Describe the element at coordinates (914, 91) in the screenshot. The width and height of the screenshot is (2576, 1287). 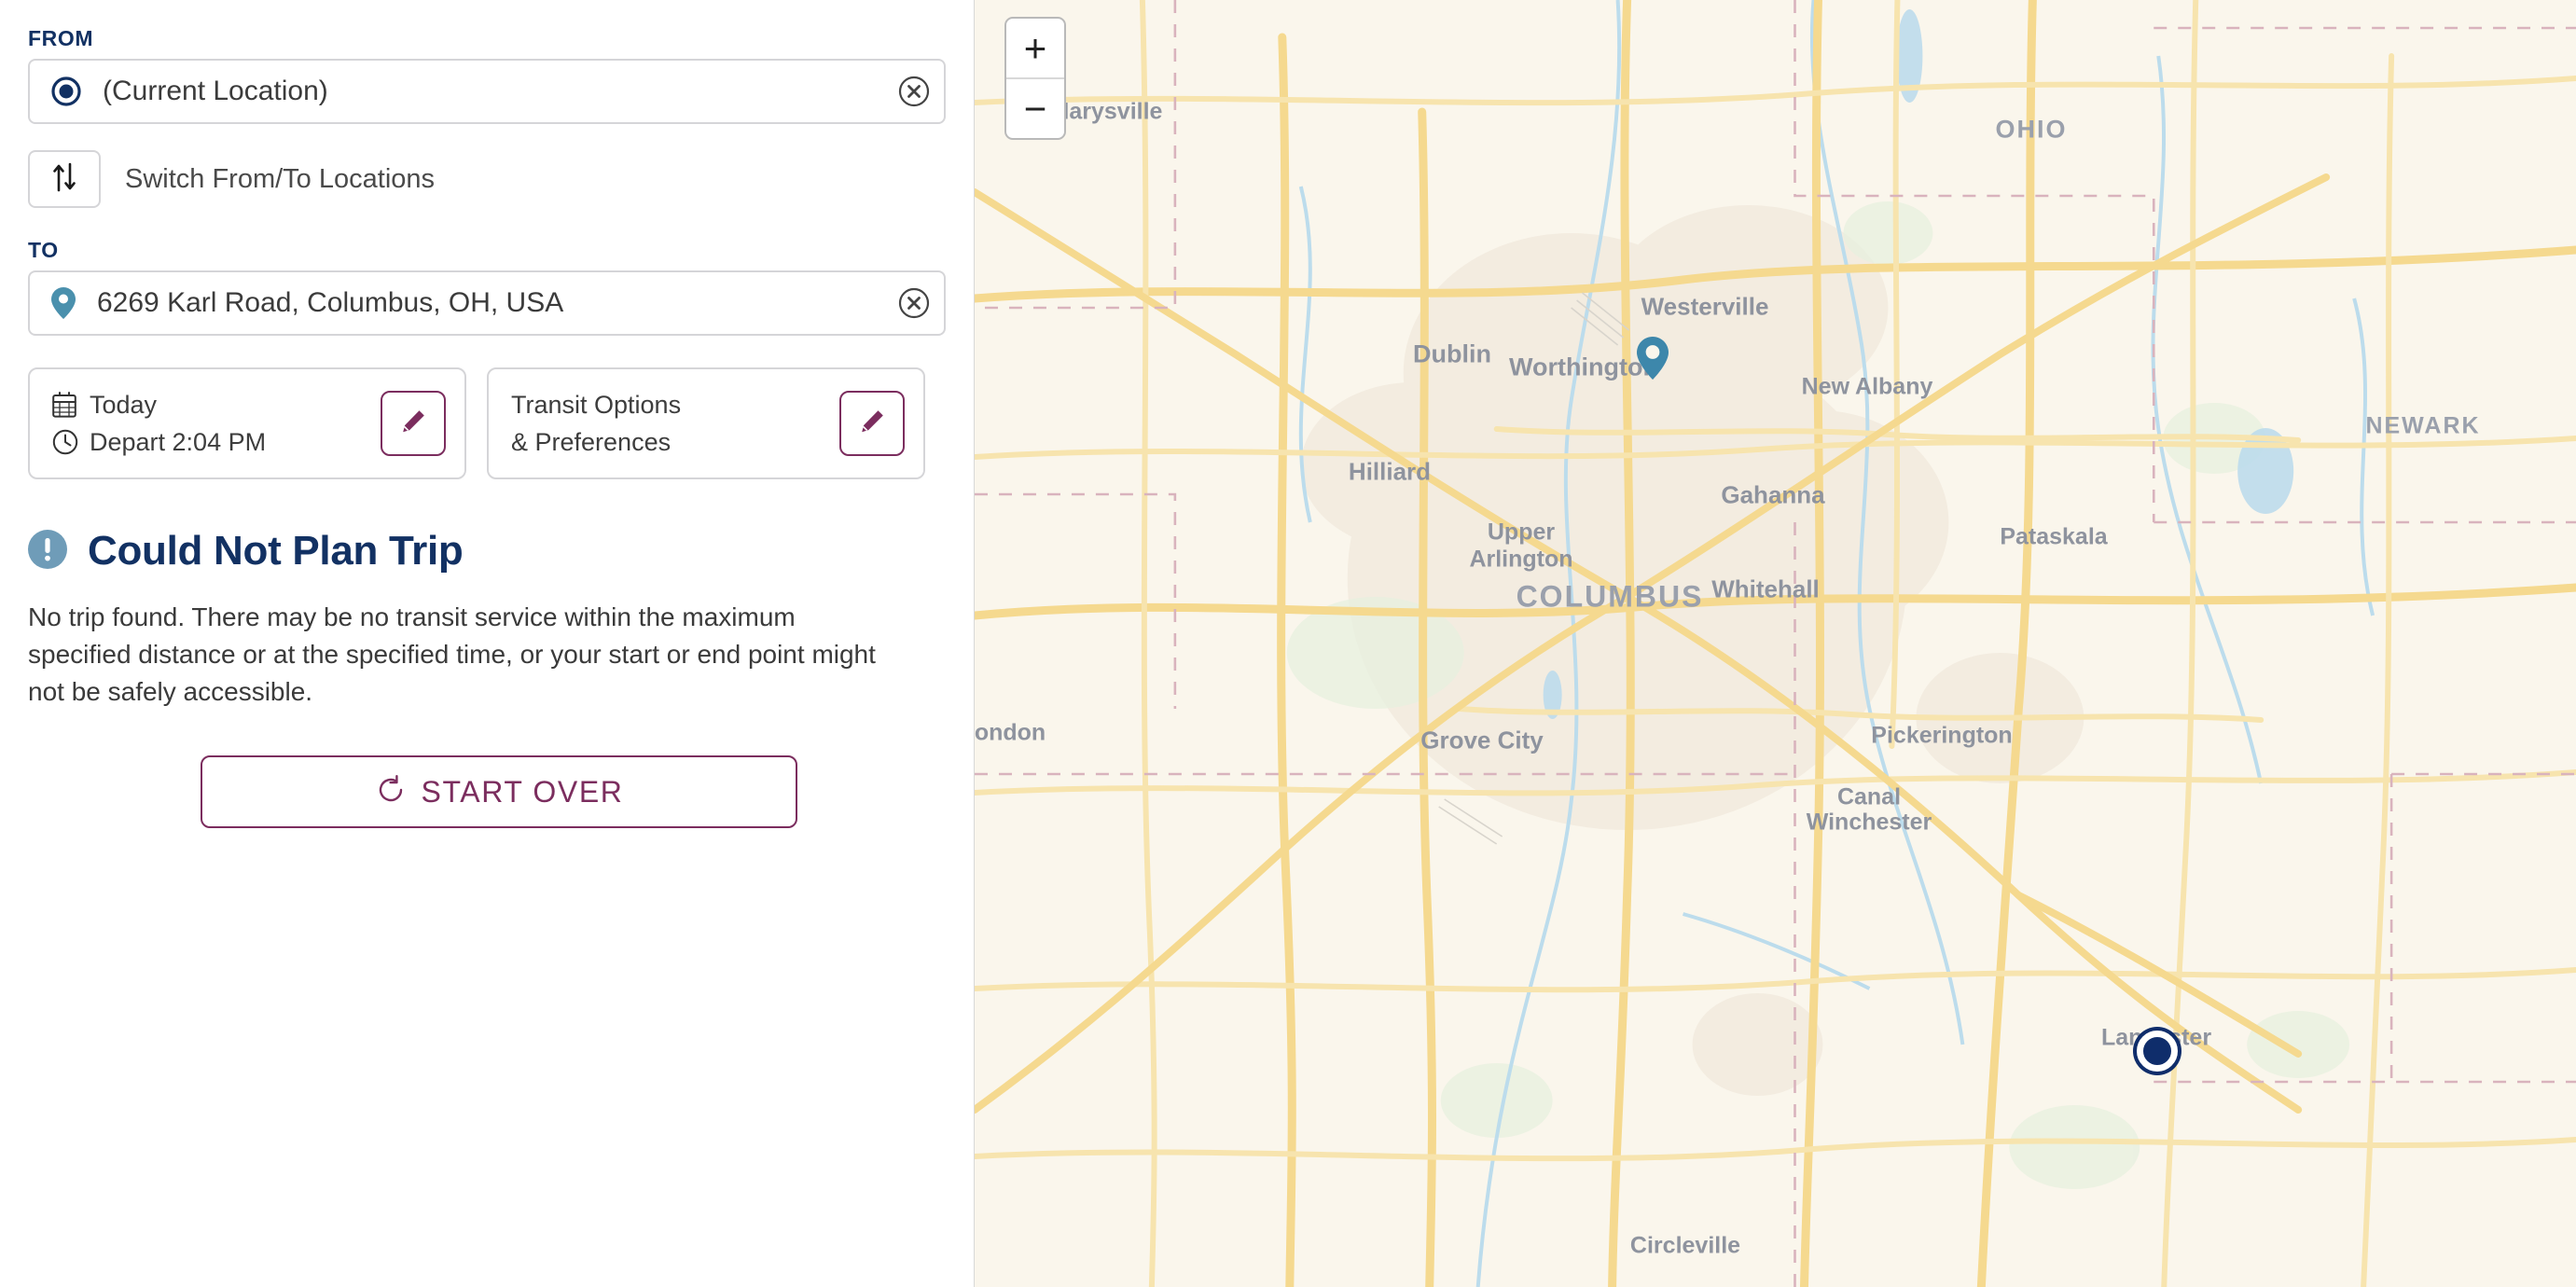
I see `from-clear-button` at that location.